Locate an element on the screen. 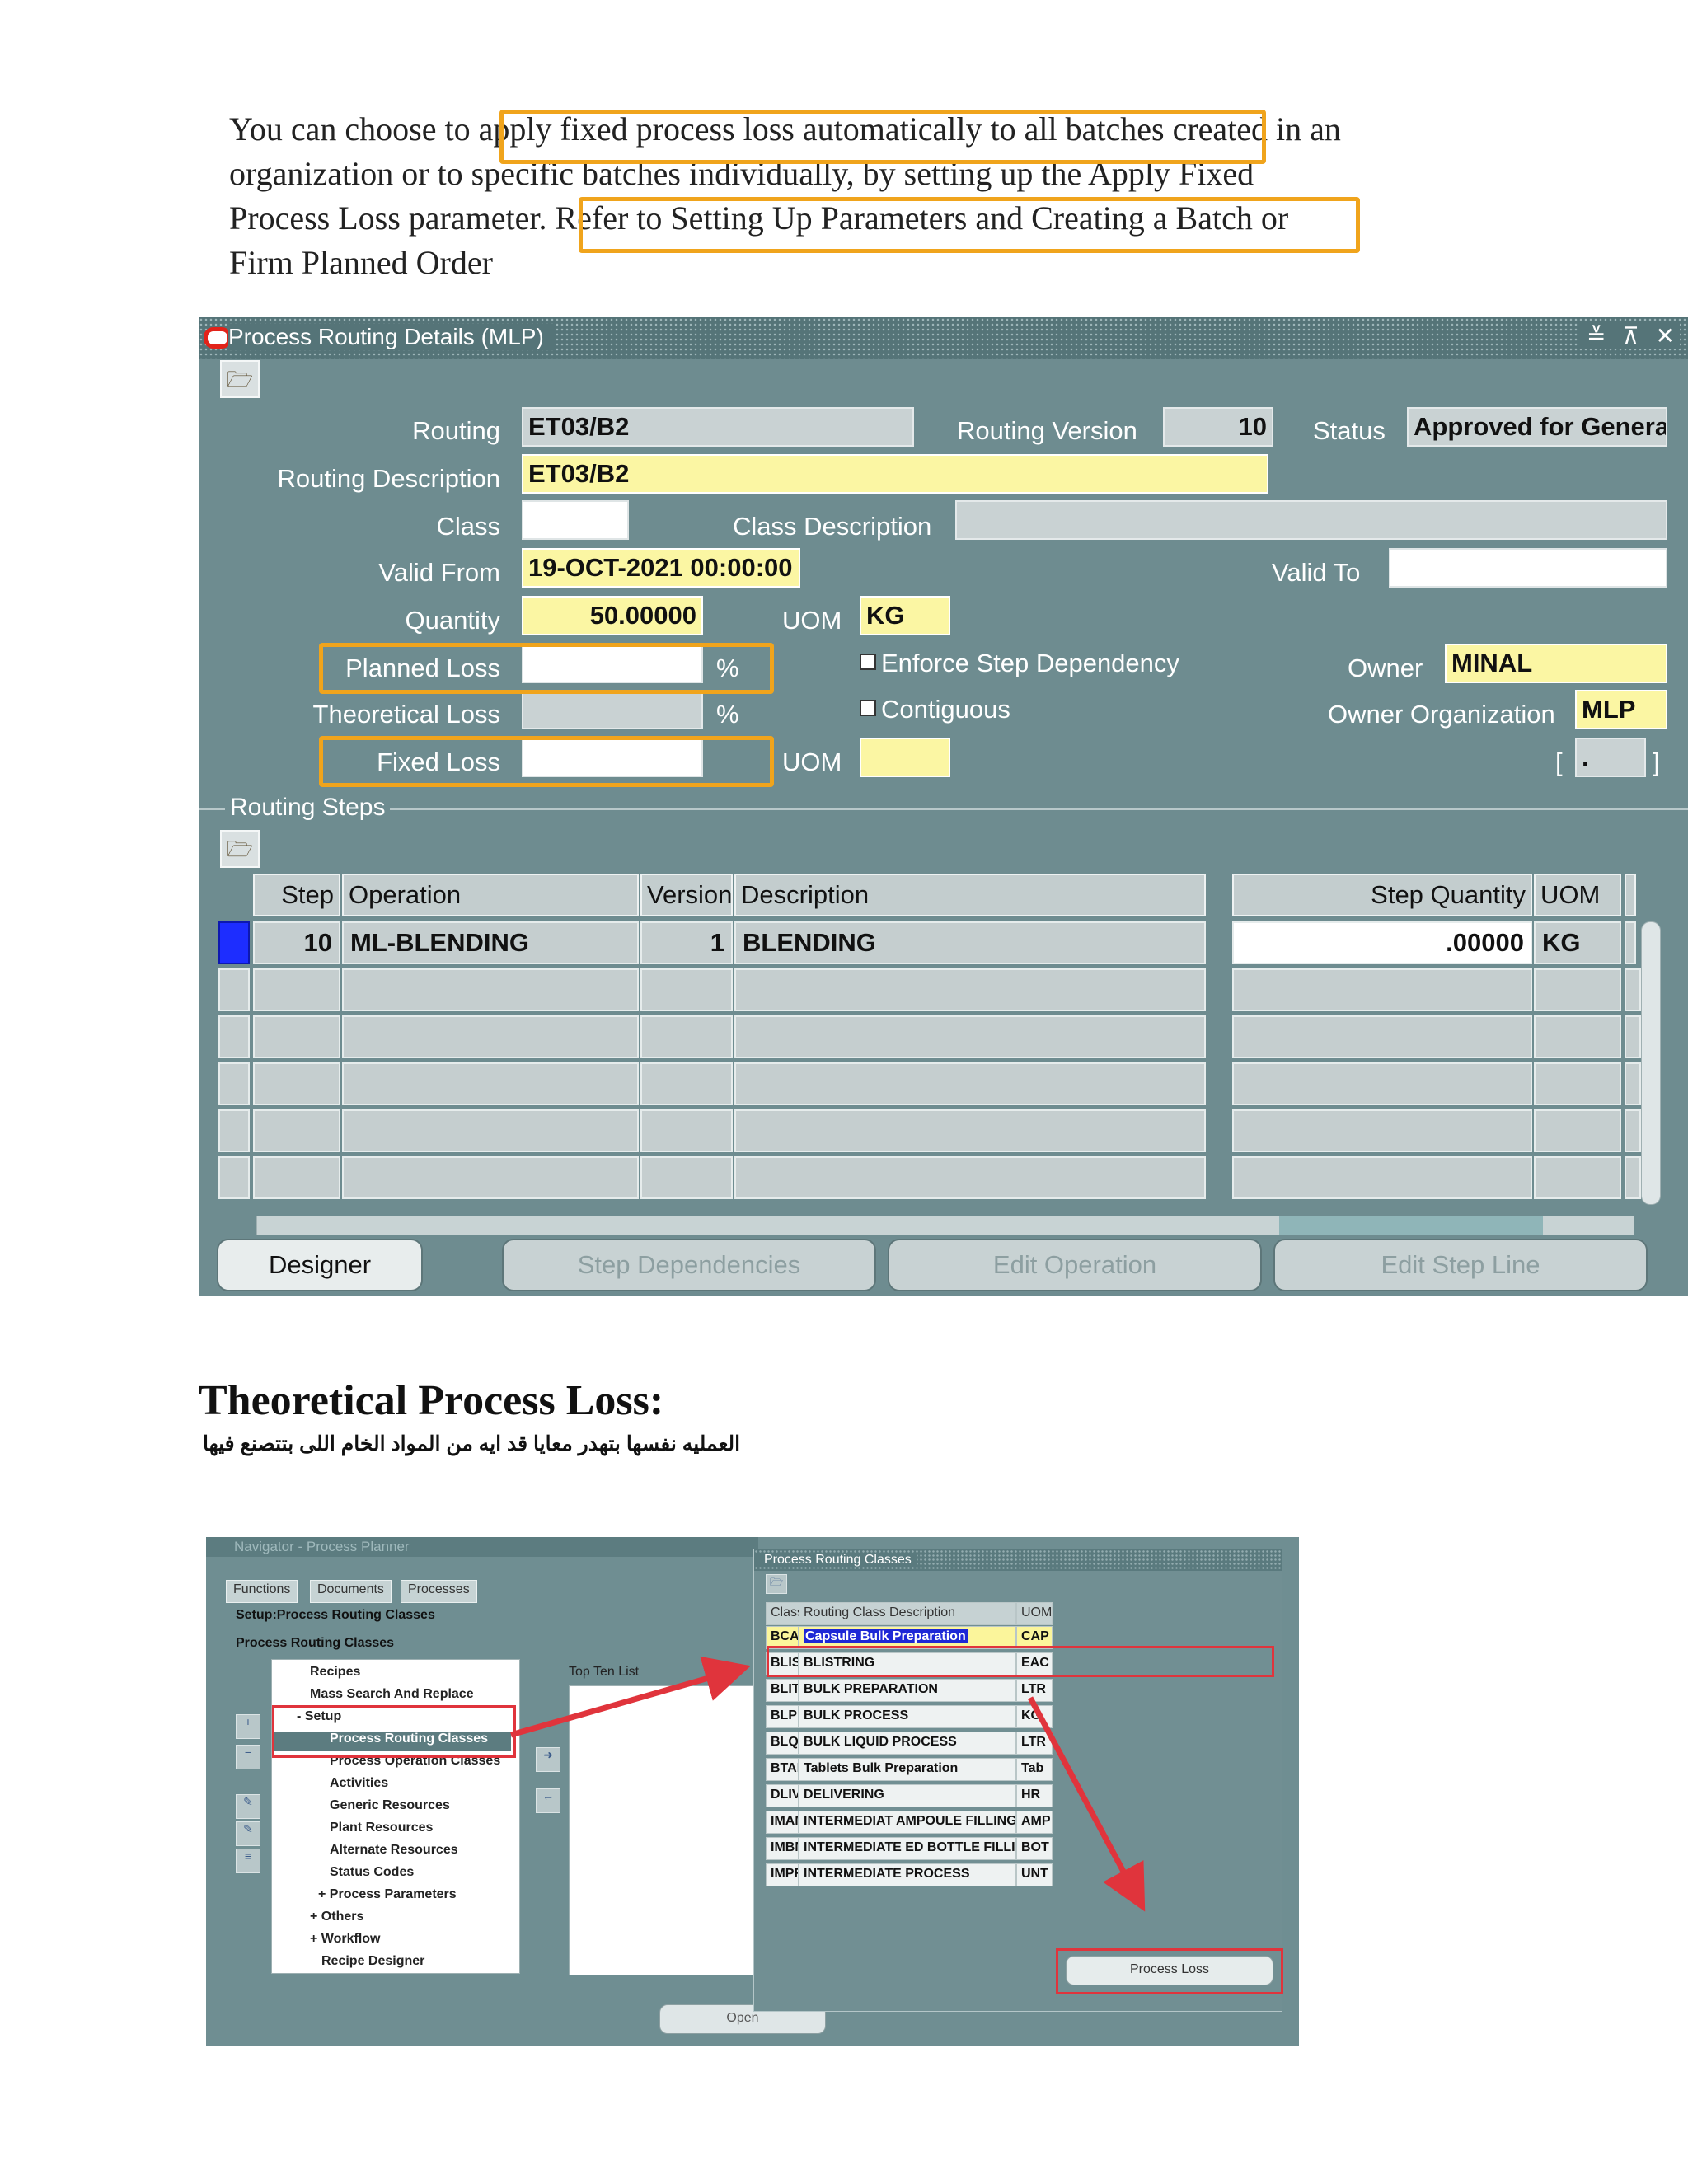 This screenshot has height=2184, width=1688. valid-from-field: 19-OCT-2021 00:00:00 is located at coordinates (661, 568).